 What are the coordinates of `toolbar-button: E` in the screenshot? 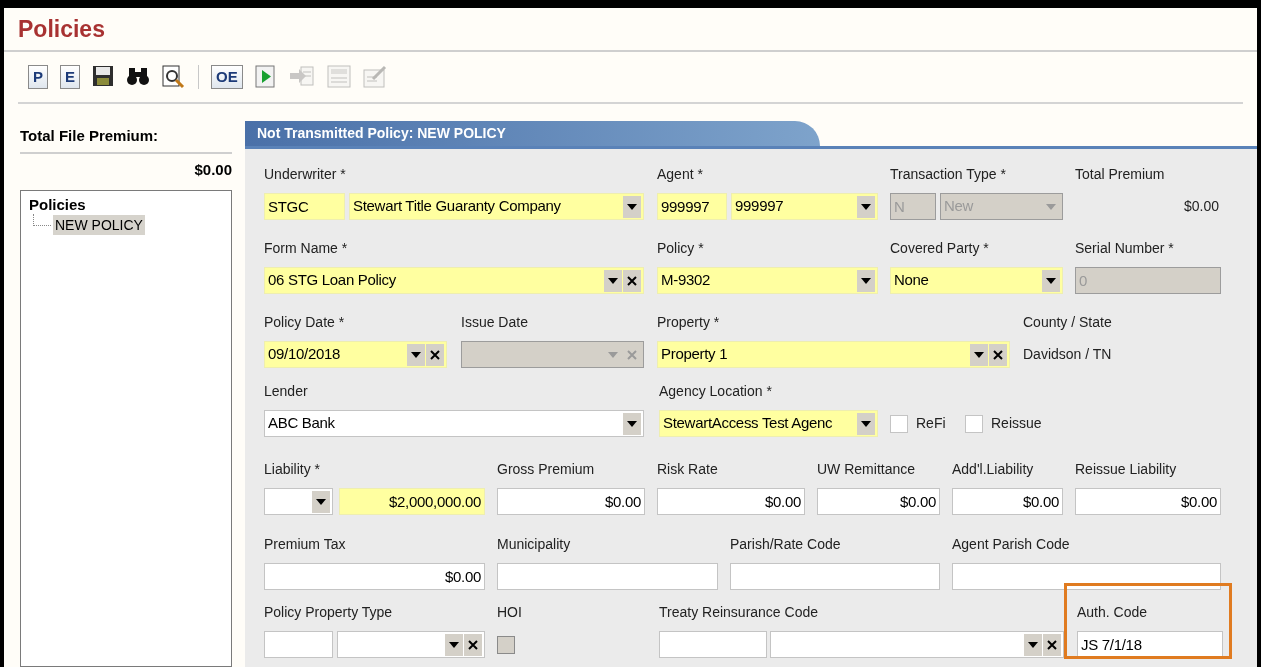 It's located at (70, 77).